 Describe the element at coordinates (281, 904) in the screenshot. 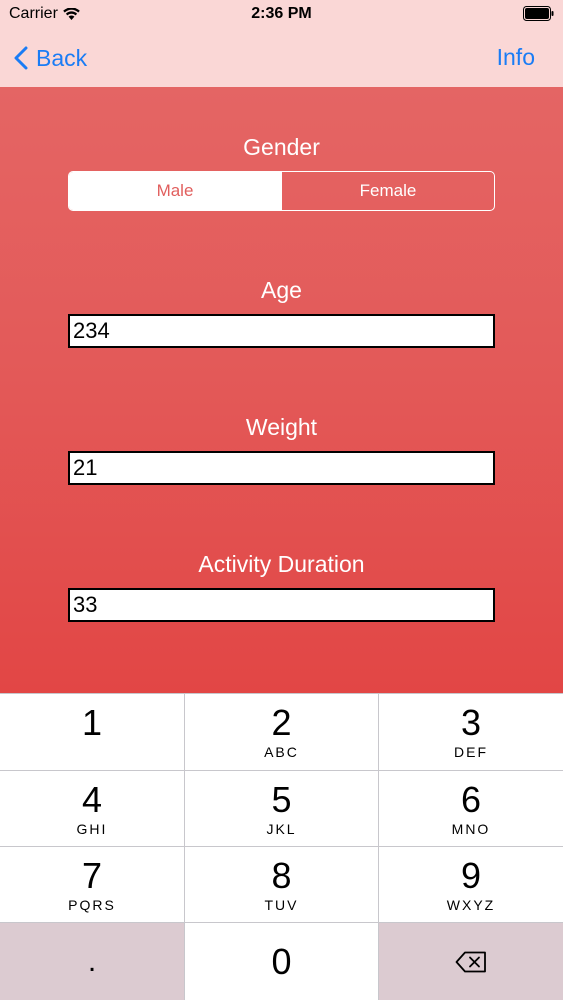

I see `key-letters: TUV` at that location.